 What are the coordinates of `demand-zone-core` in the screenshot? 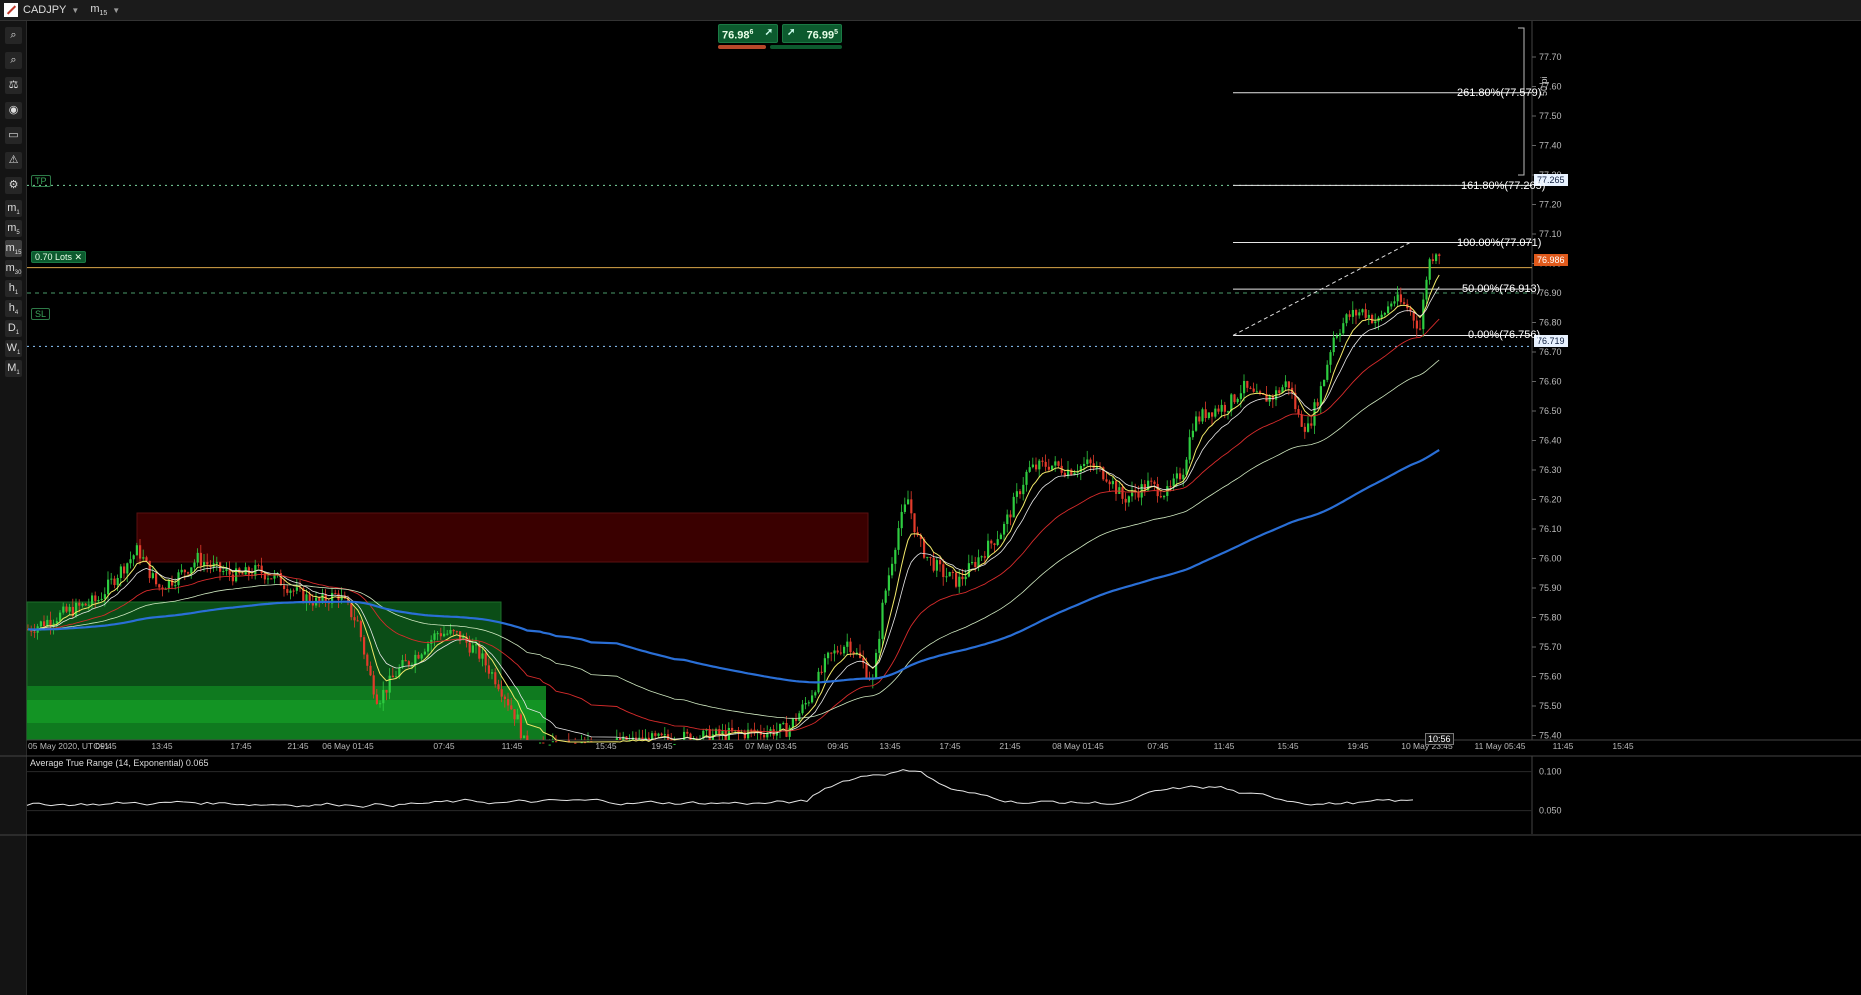 It's located at (286, 711).